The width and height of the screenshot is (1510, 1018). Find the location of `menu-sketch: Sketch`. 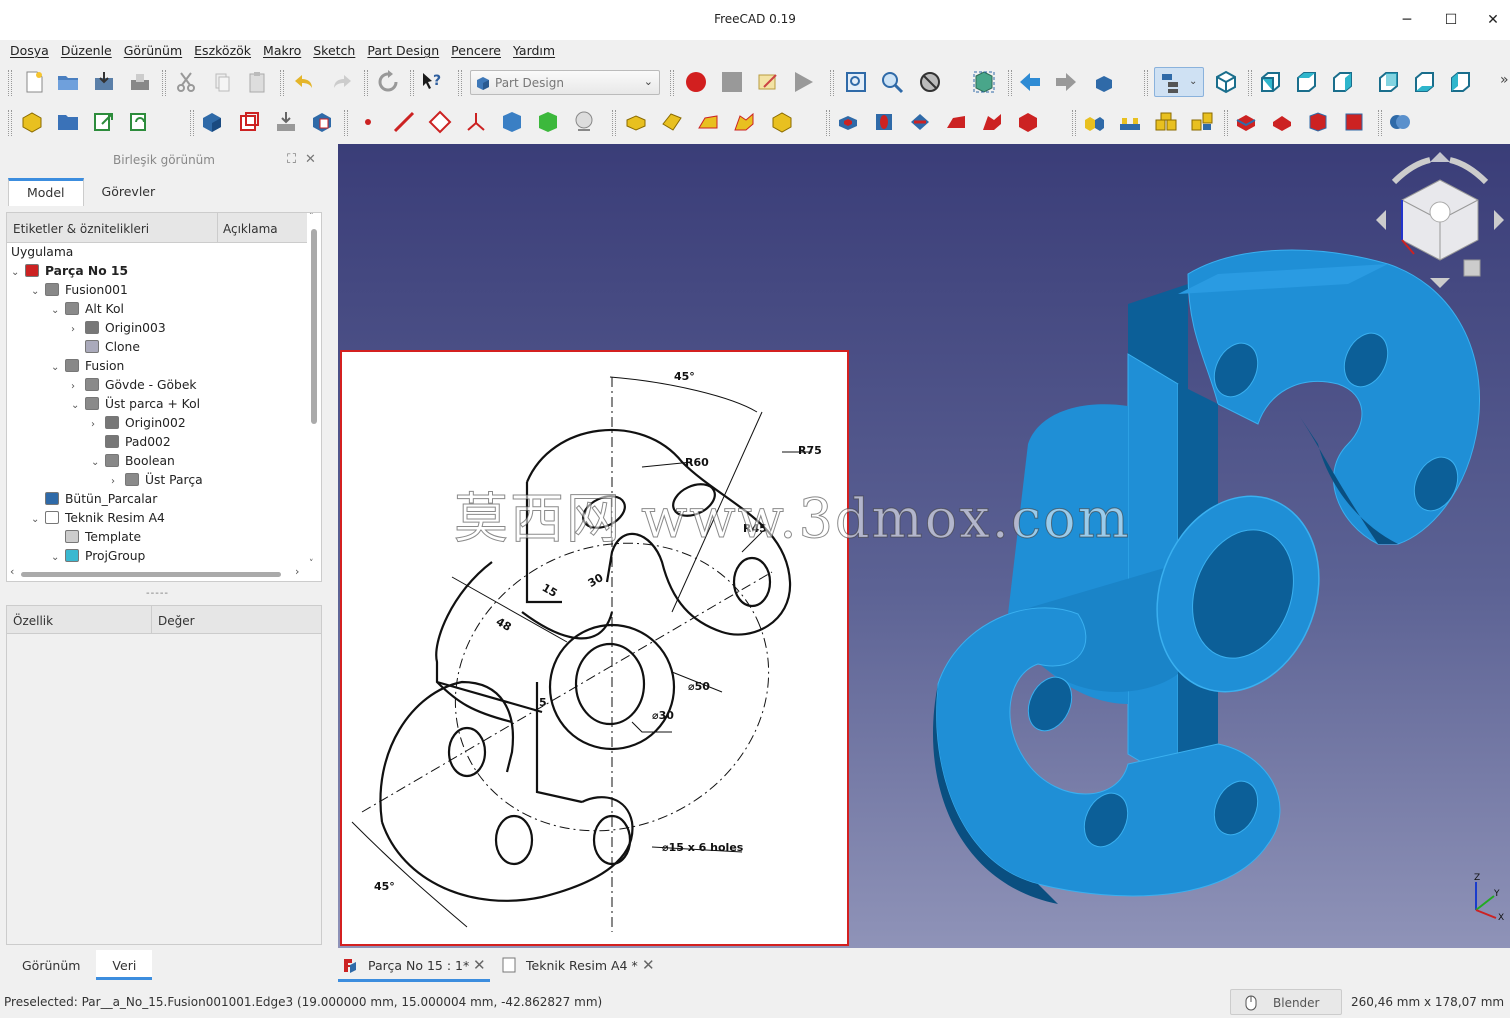

menu-sketch: Sketch is located at coordinates (334, 51).